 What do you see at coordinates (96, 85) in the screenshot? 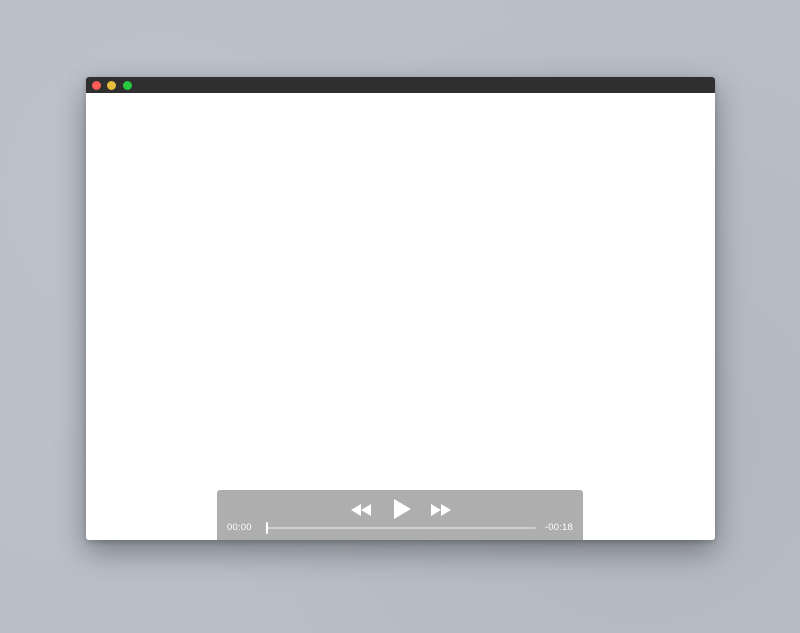
I see `close-window-button` at bounding box center [96, 85].